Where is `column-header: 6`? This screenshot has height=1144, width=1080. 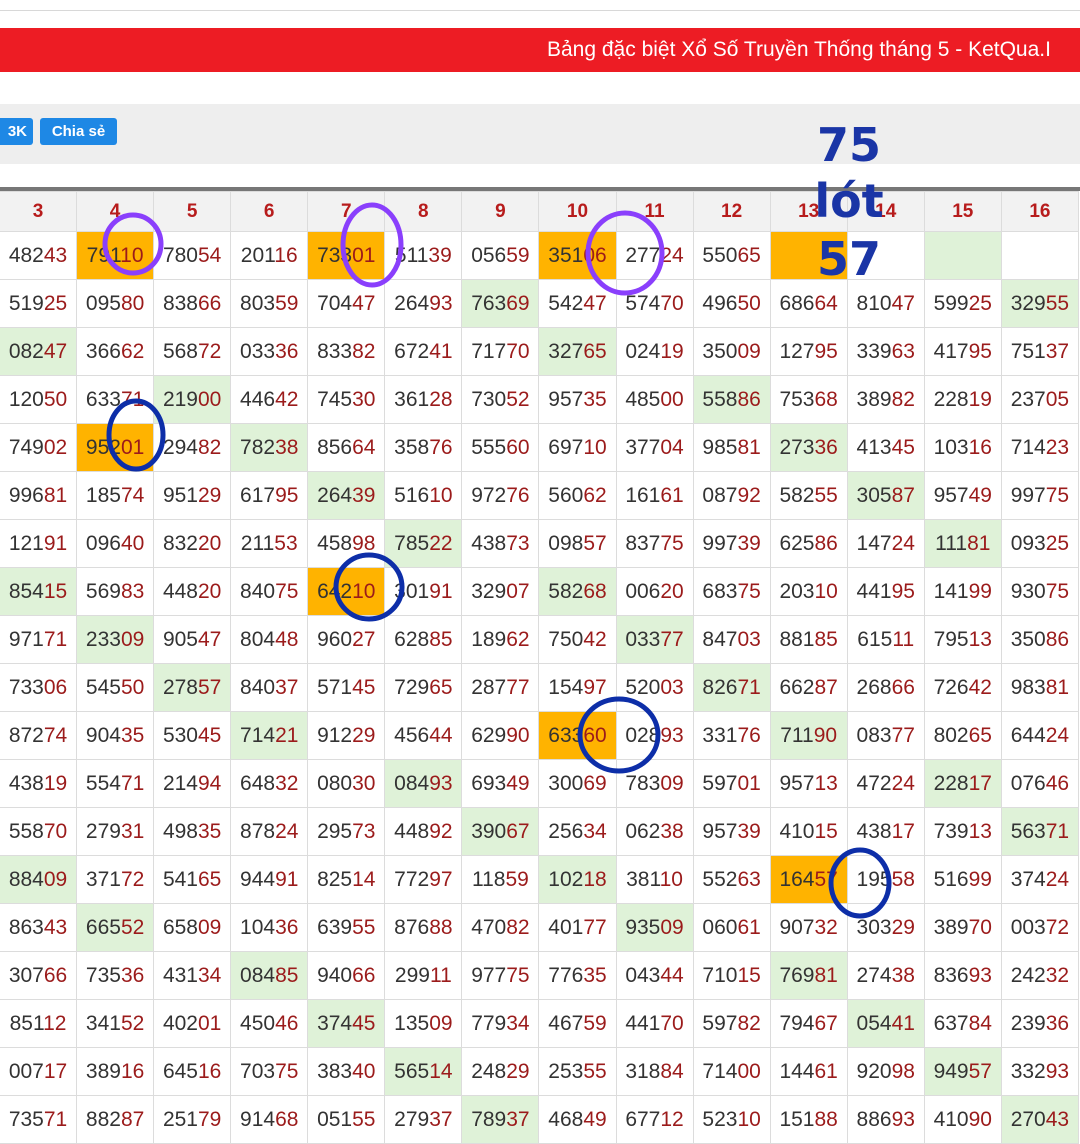 column-header: 6 is located at coordinates (269, 211).